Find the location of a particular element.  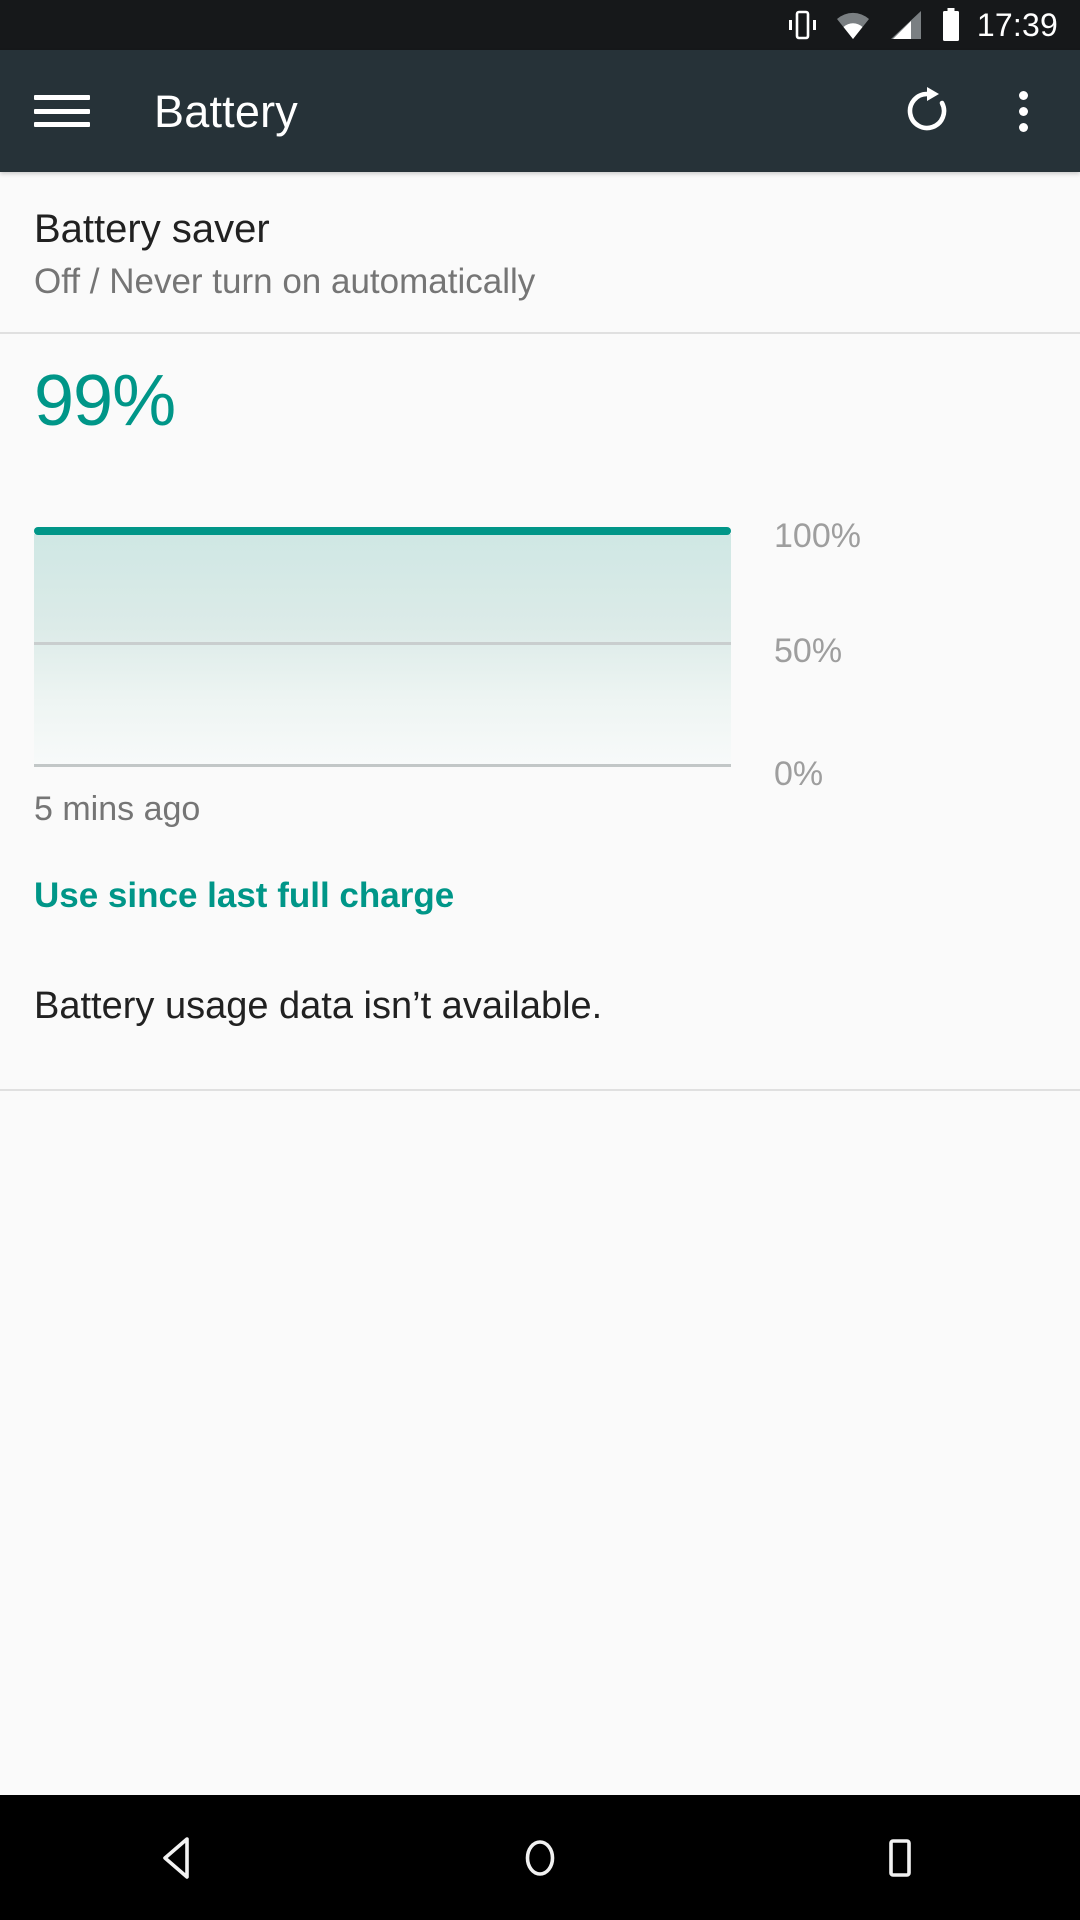

battery-saver-title: Battery saver is located at coordinates (152, 229).